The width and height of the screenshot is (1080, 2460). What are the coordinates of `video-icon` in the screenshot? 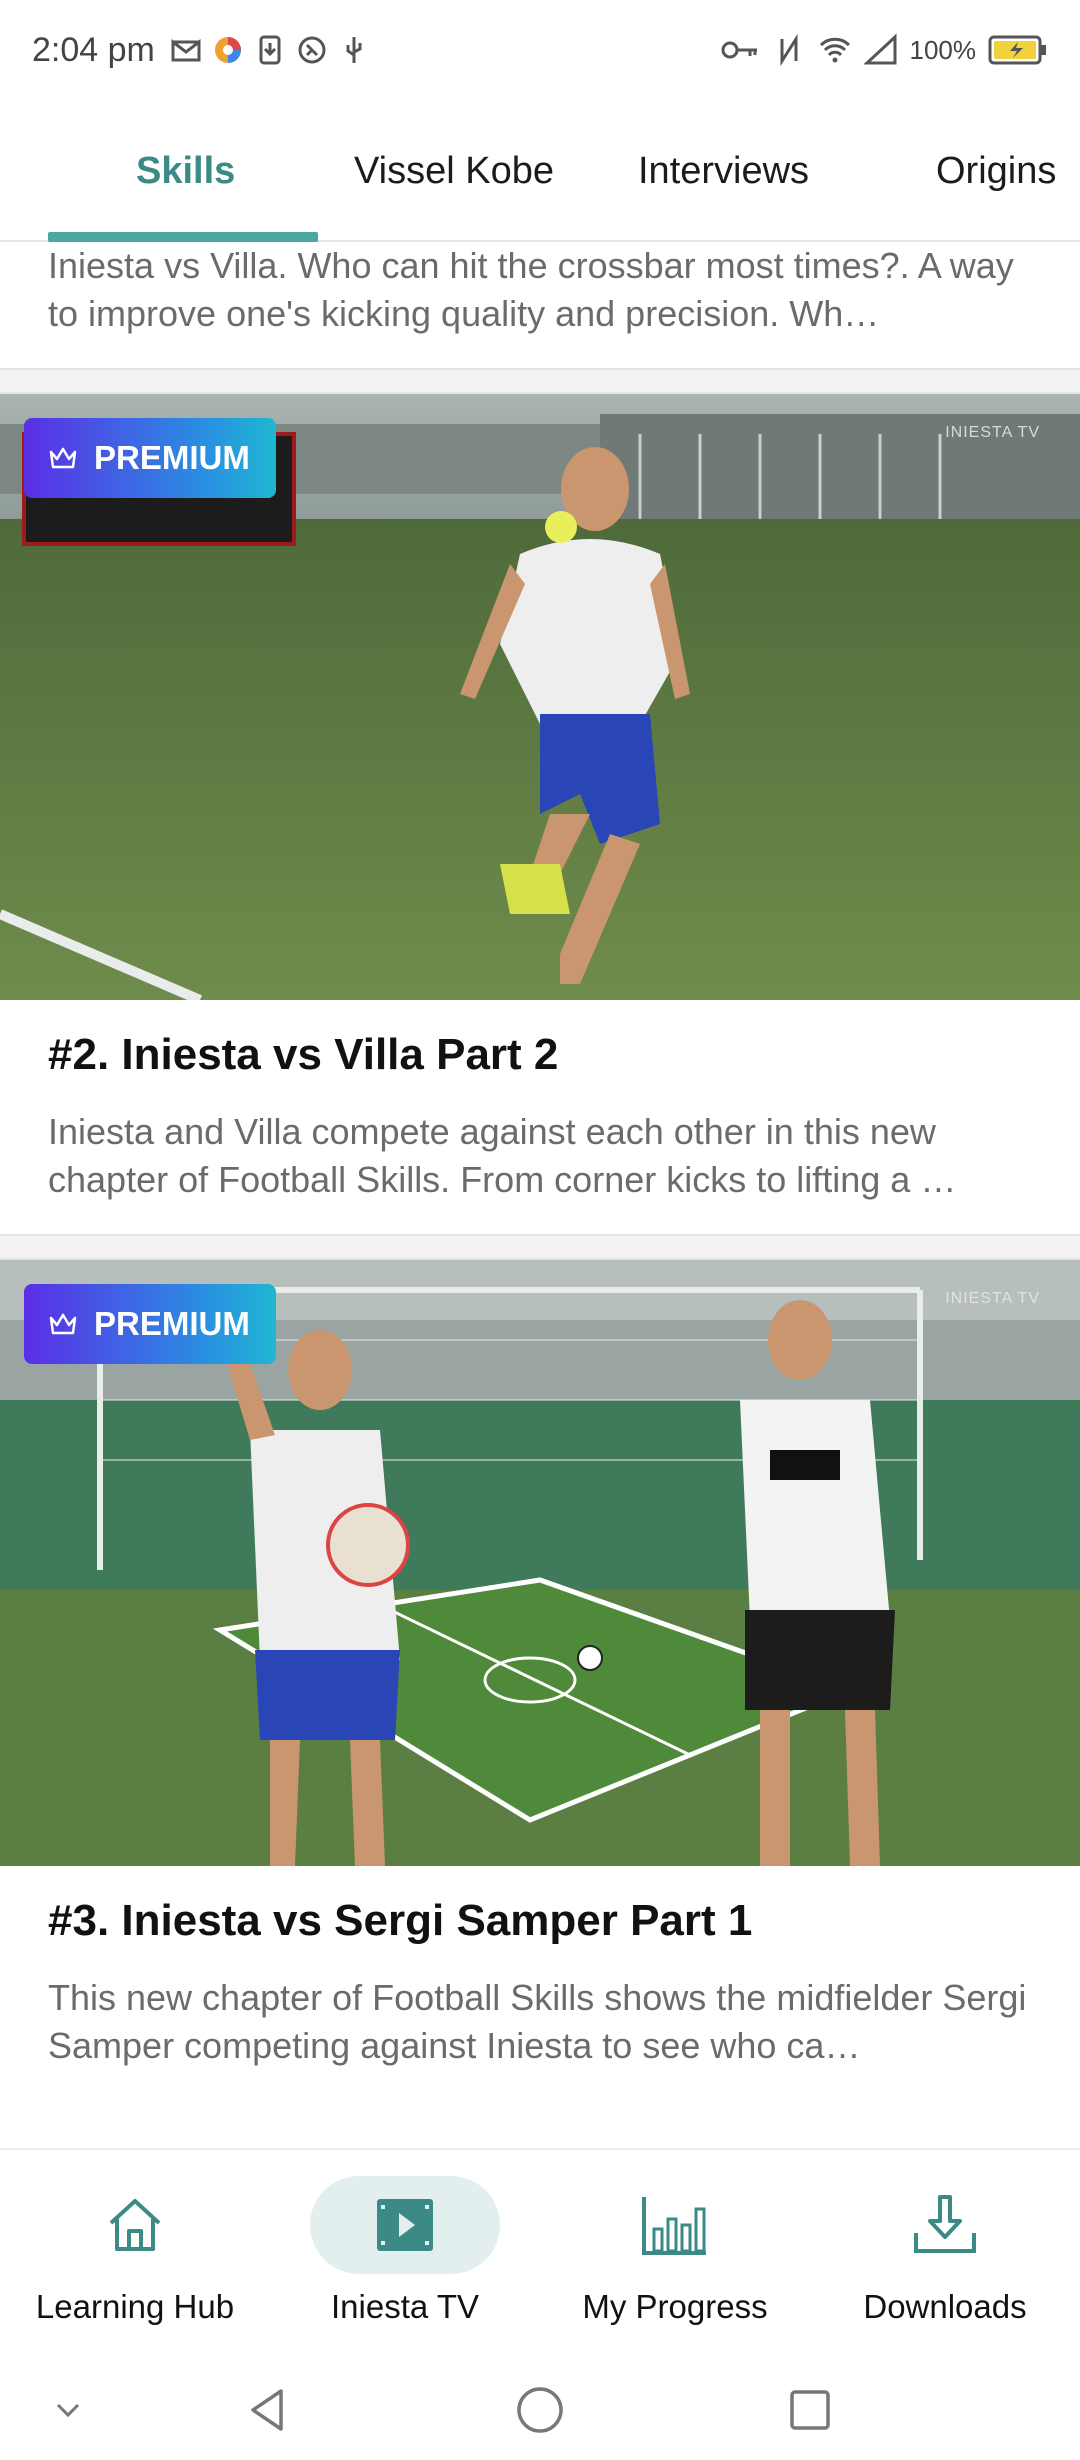 It's located at (405, 2225).